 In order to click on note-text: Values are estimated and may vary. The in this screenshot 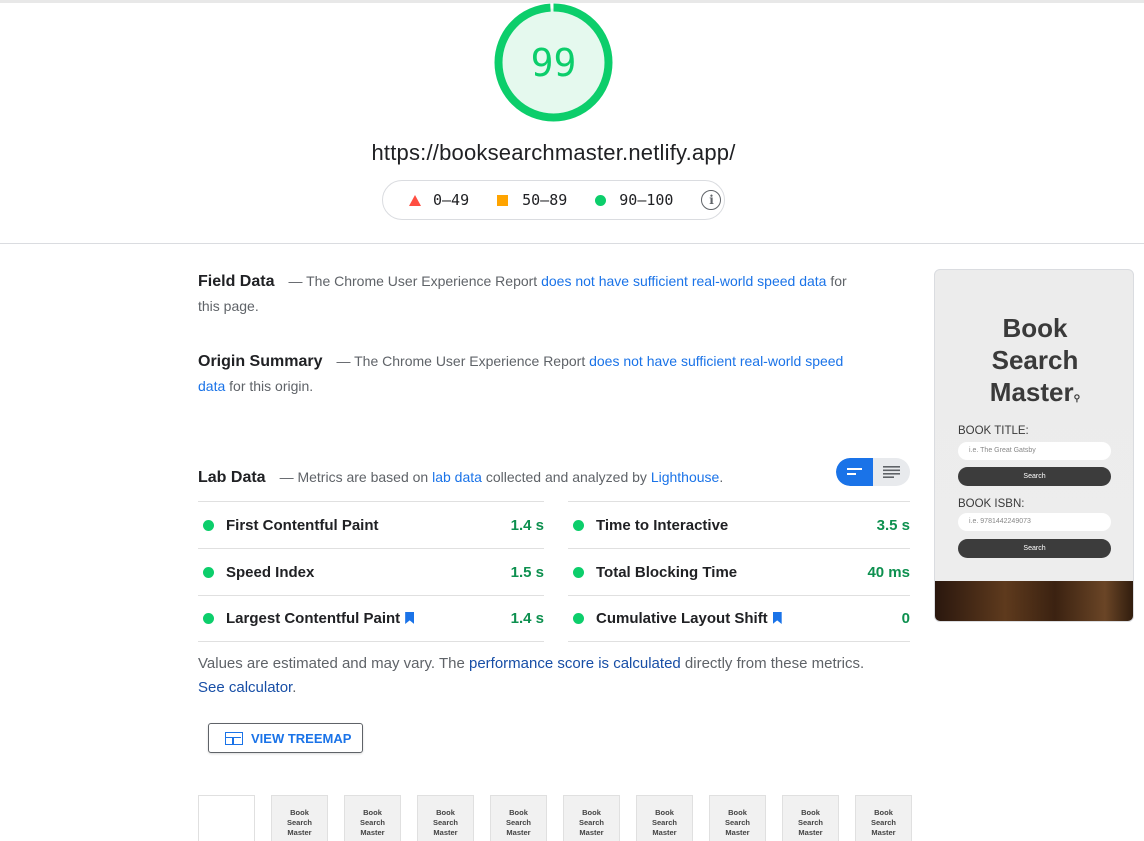, I will do `click(331, 663)`.